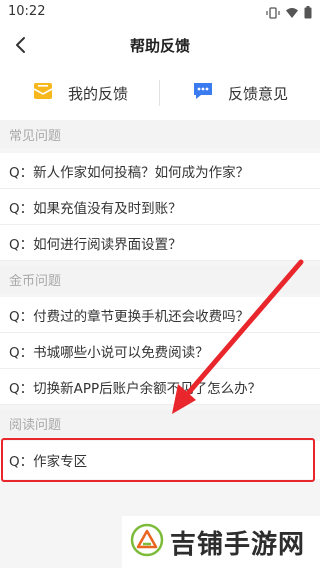 Image resolution: width=320 pixels, height=568 pixels. I want to click on vibrate-icon, so click(273, 13).